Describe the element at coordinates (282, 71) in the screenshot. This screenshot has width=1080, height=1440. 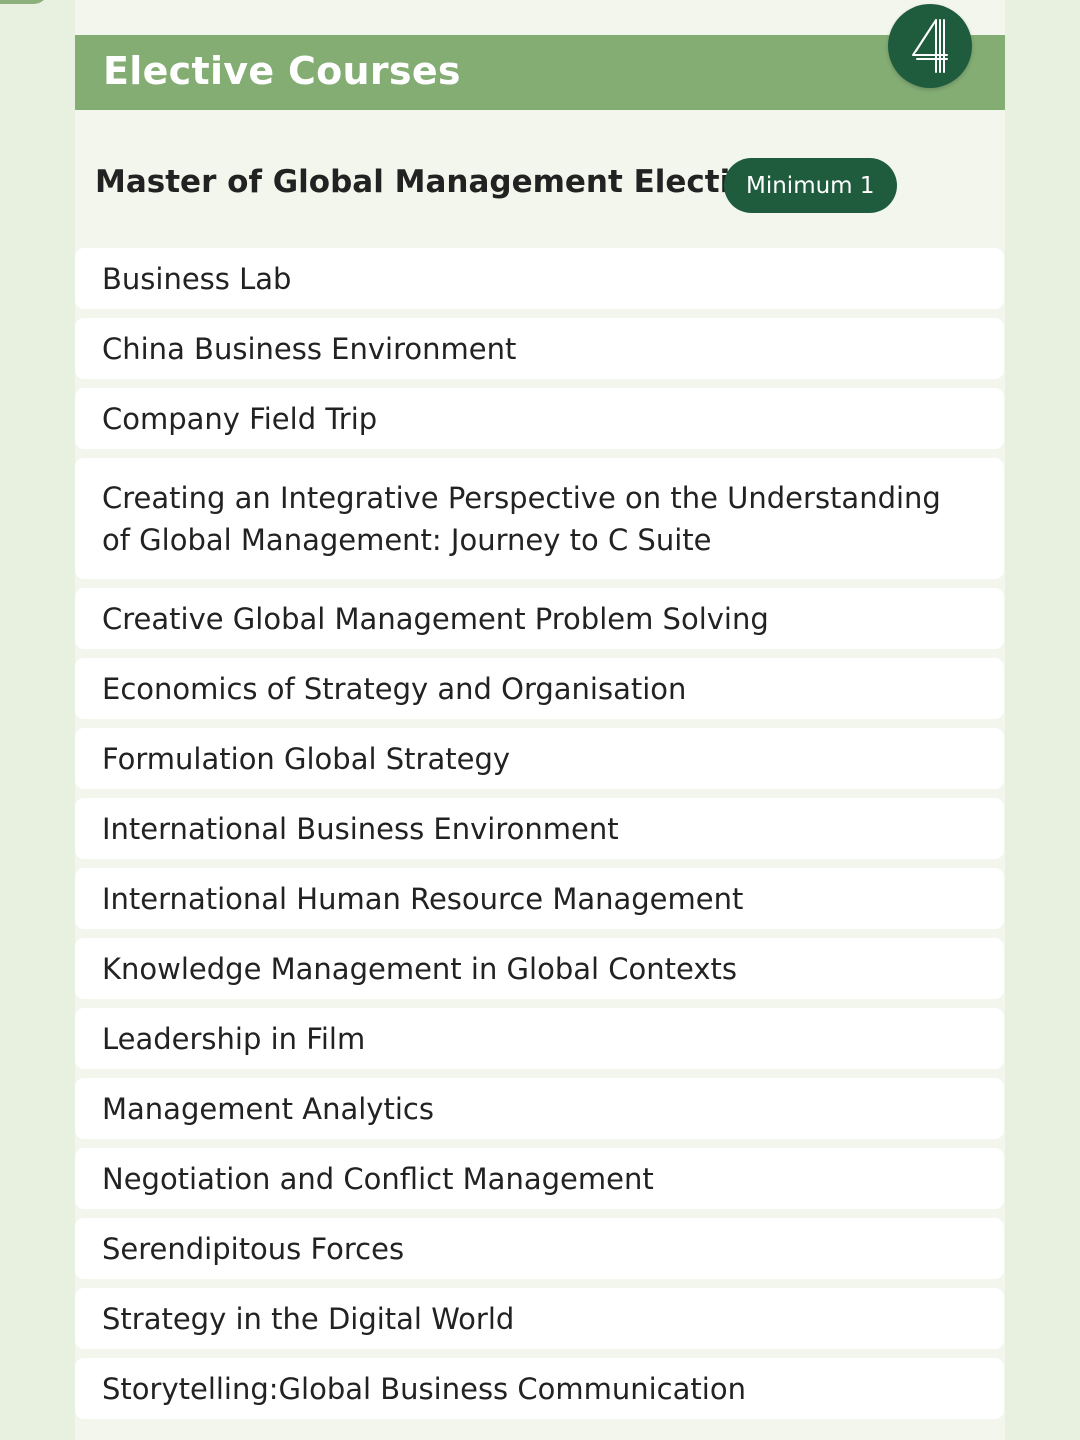
I see `page-title: Elective Courses` at that location.